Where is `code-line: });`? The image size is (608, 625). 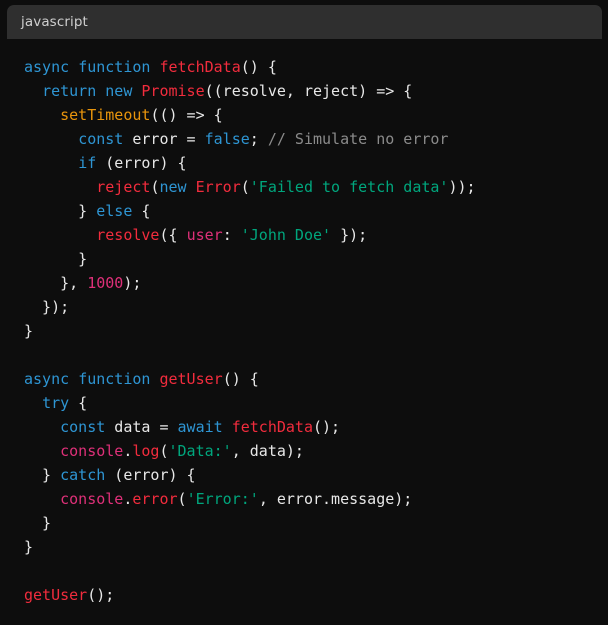
code-line: }); is located at coordinates (46, 307).